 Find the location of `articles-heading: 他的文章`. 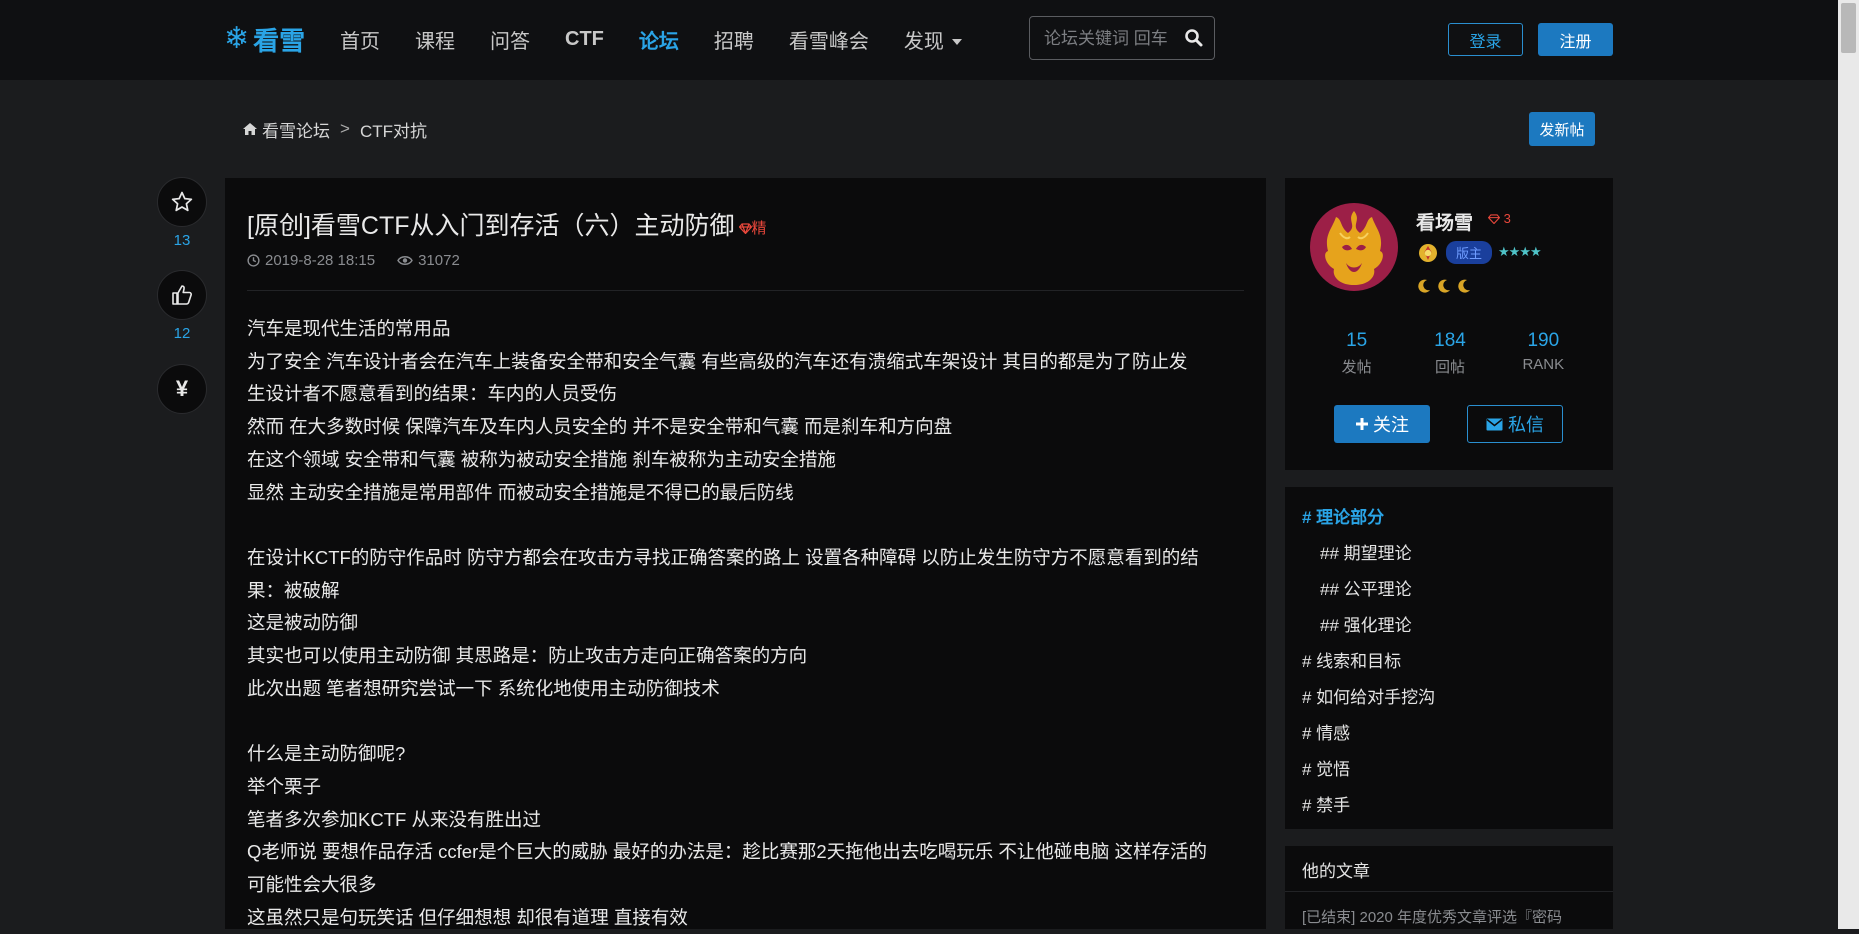

articles-heading: 他的文章 is located at coordinates (1336, 871).